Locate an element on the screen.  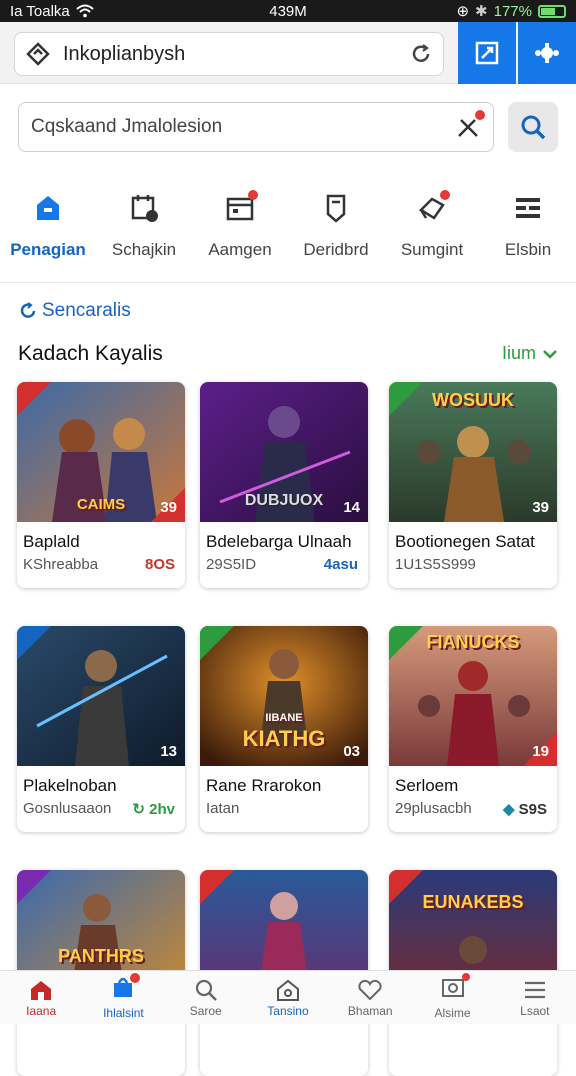
alarm-icon: ⊕ is located at coordinates (463, 11).